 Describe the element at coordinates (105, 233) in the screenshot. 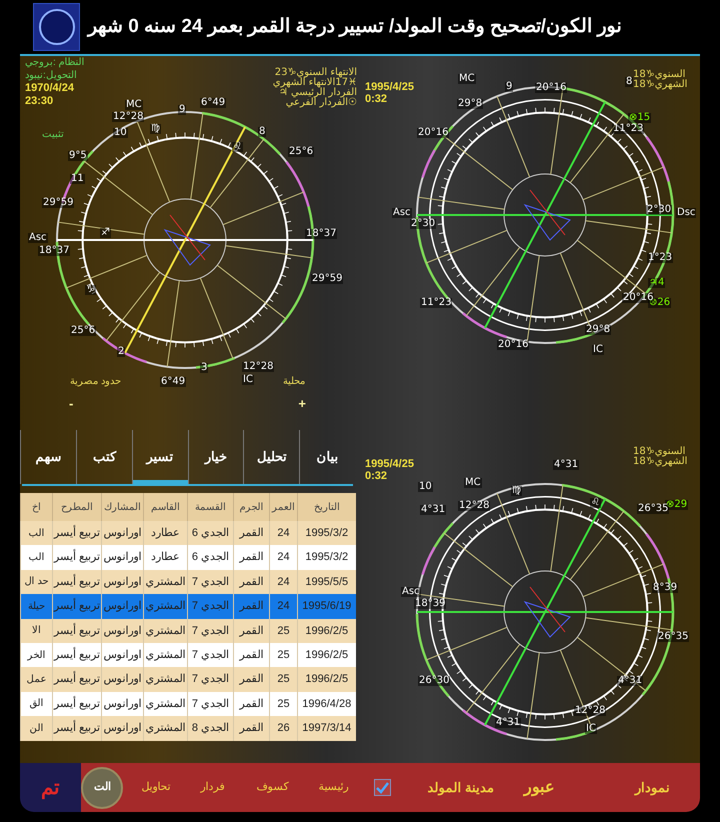

I see `chart-label: ♐` at that location.